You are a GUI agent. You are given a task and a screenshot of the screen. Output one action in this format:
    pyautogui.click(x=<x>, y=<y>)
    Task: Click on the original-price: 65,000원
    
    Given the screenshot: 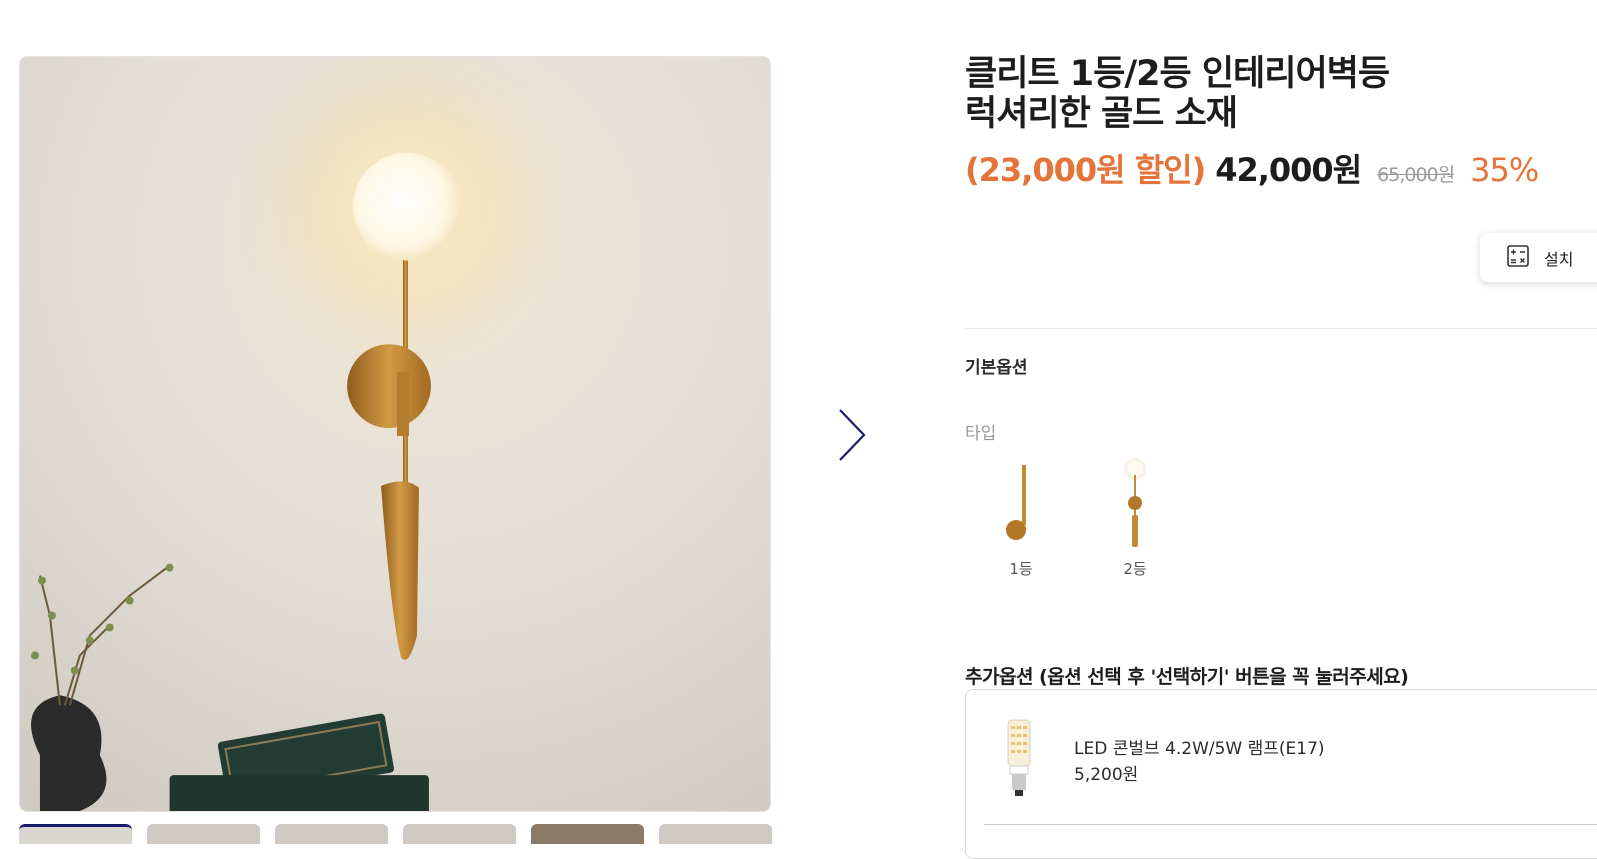 What is the action you would take?
    pyautogui.click(x=1416, y=175)
    